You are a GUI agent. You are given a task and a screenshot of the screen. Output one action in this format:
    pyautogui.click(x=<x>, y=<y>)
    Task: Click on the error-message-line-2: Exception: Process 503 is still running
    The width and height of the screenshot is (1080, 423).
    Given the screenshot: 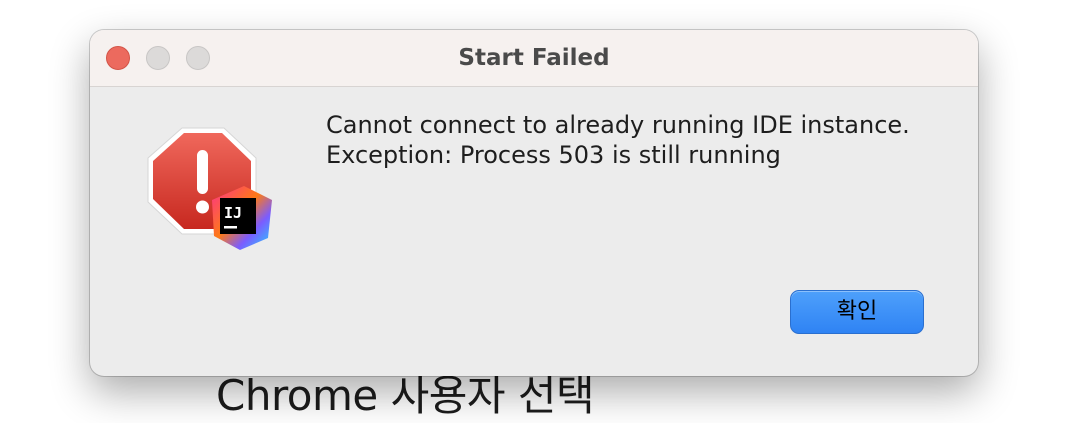 What is the action you would take?
    pyautogui.click(x=553, y=155)
    